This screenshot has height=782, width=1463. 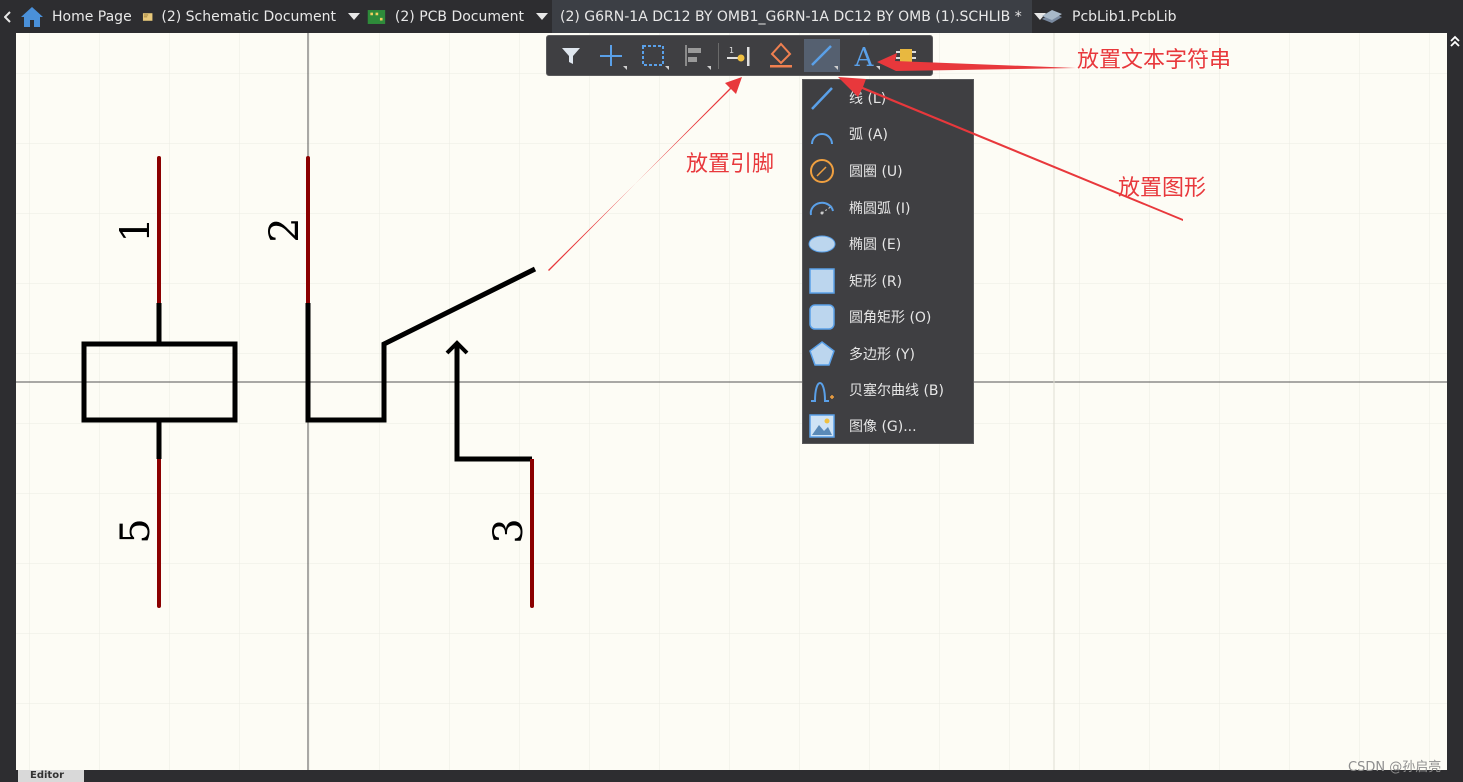 I want to click on ieee-symbol-icon, so click(x=781, y=55).